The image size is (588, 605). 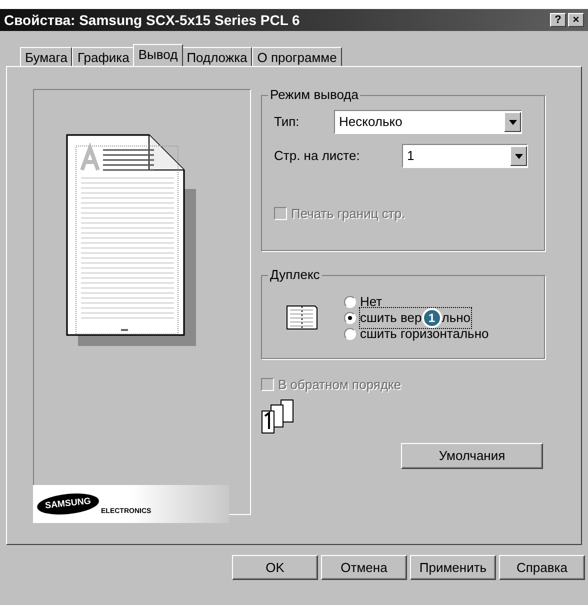 I want to click on dropdown-field: 1, so click(x=465, y=156).